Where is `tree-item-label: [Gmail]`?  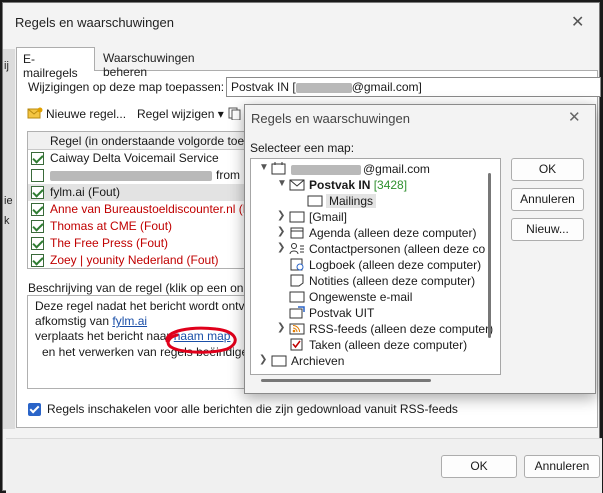
tree-item-label: [Gmail] is located at coordinates (328, 217).